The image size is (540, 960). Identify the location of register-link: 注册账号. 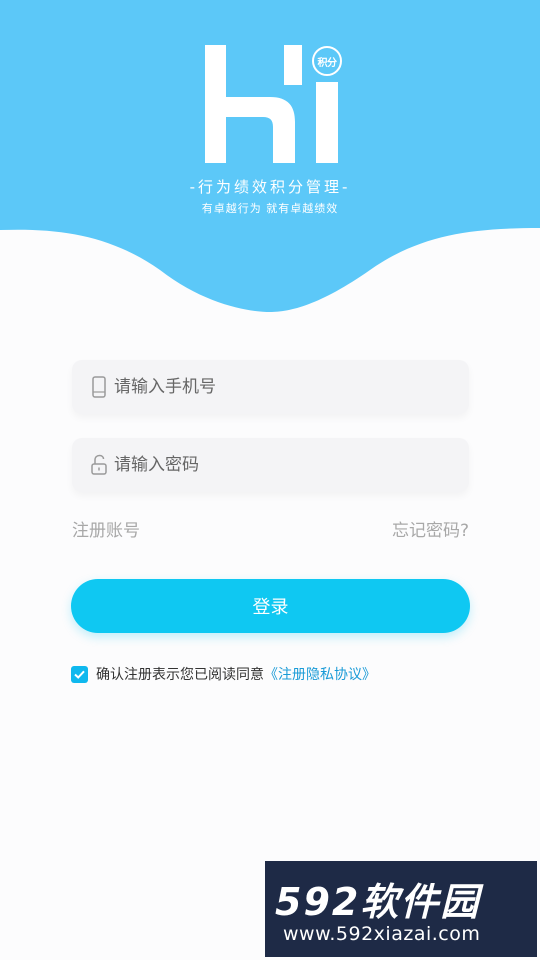
(106, 528).